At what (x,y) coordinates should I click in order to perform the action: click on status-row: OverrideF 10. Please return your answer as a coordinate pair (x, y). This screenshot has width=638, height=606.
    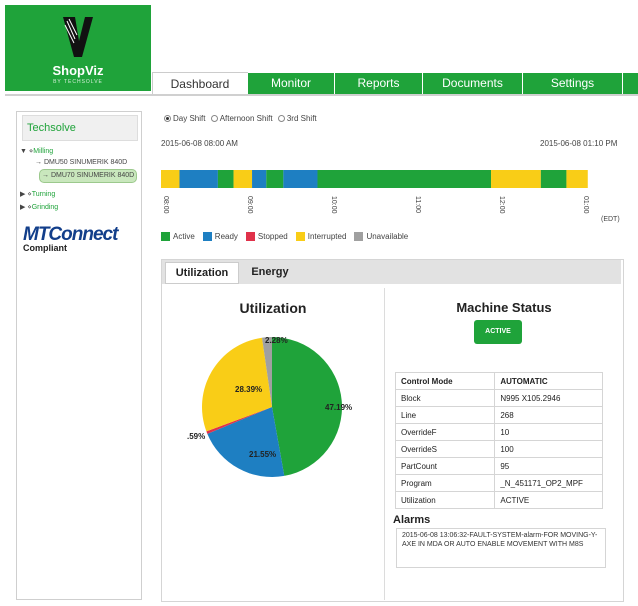
    Looking at the image, I should click on (498, 432).